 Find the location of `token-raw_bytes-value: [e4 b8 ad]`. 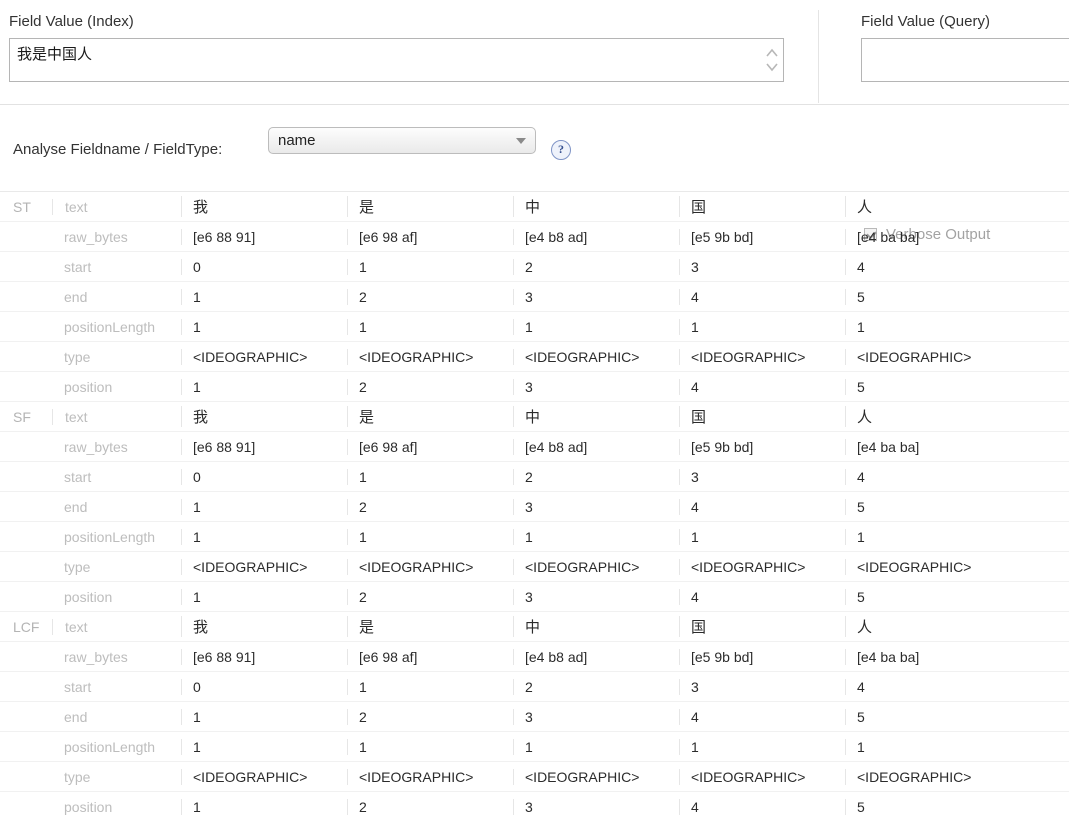

token-raw_bytes-value: [e4 b8 ad] is located at coordinates (596, 446).